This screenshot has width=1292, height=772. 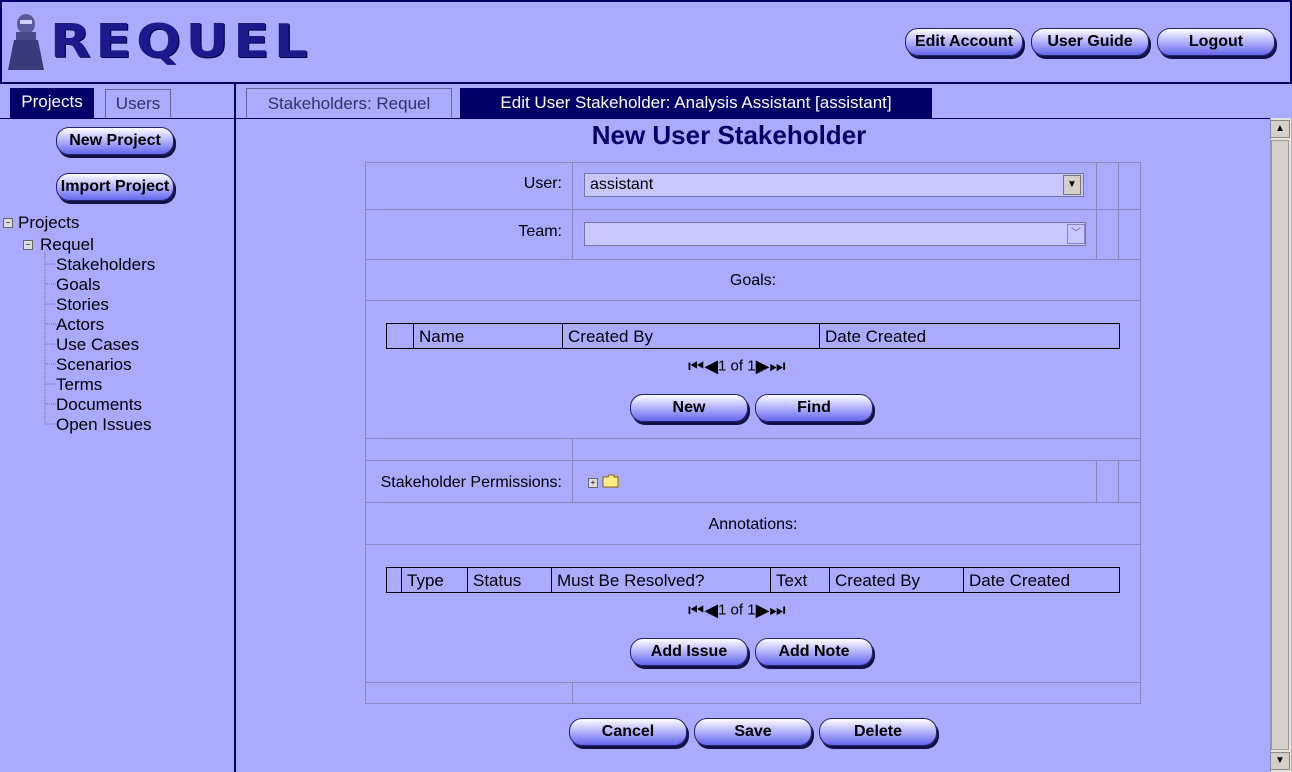 I want to click on user-label: User:, so click(x=542, y=183).